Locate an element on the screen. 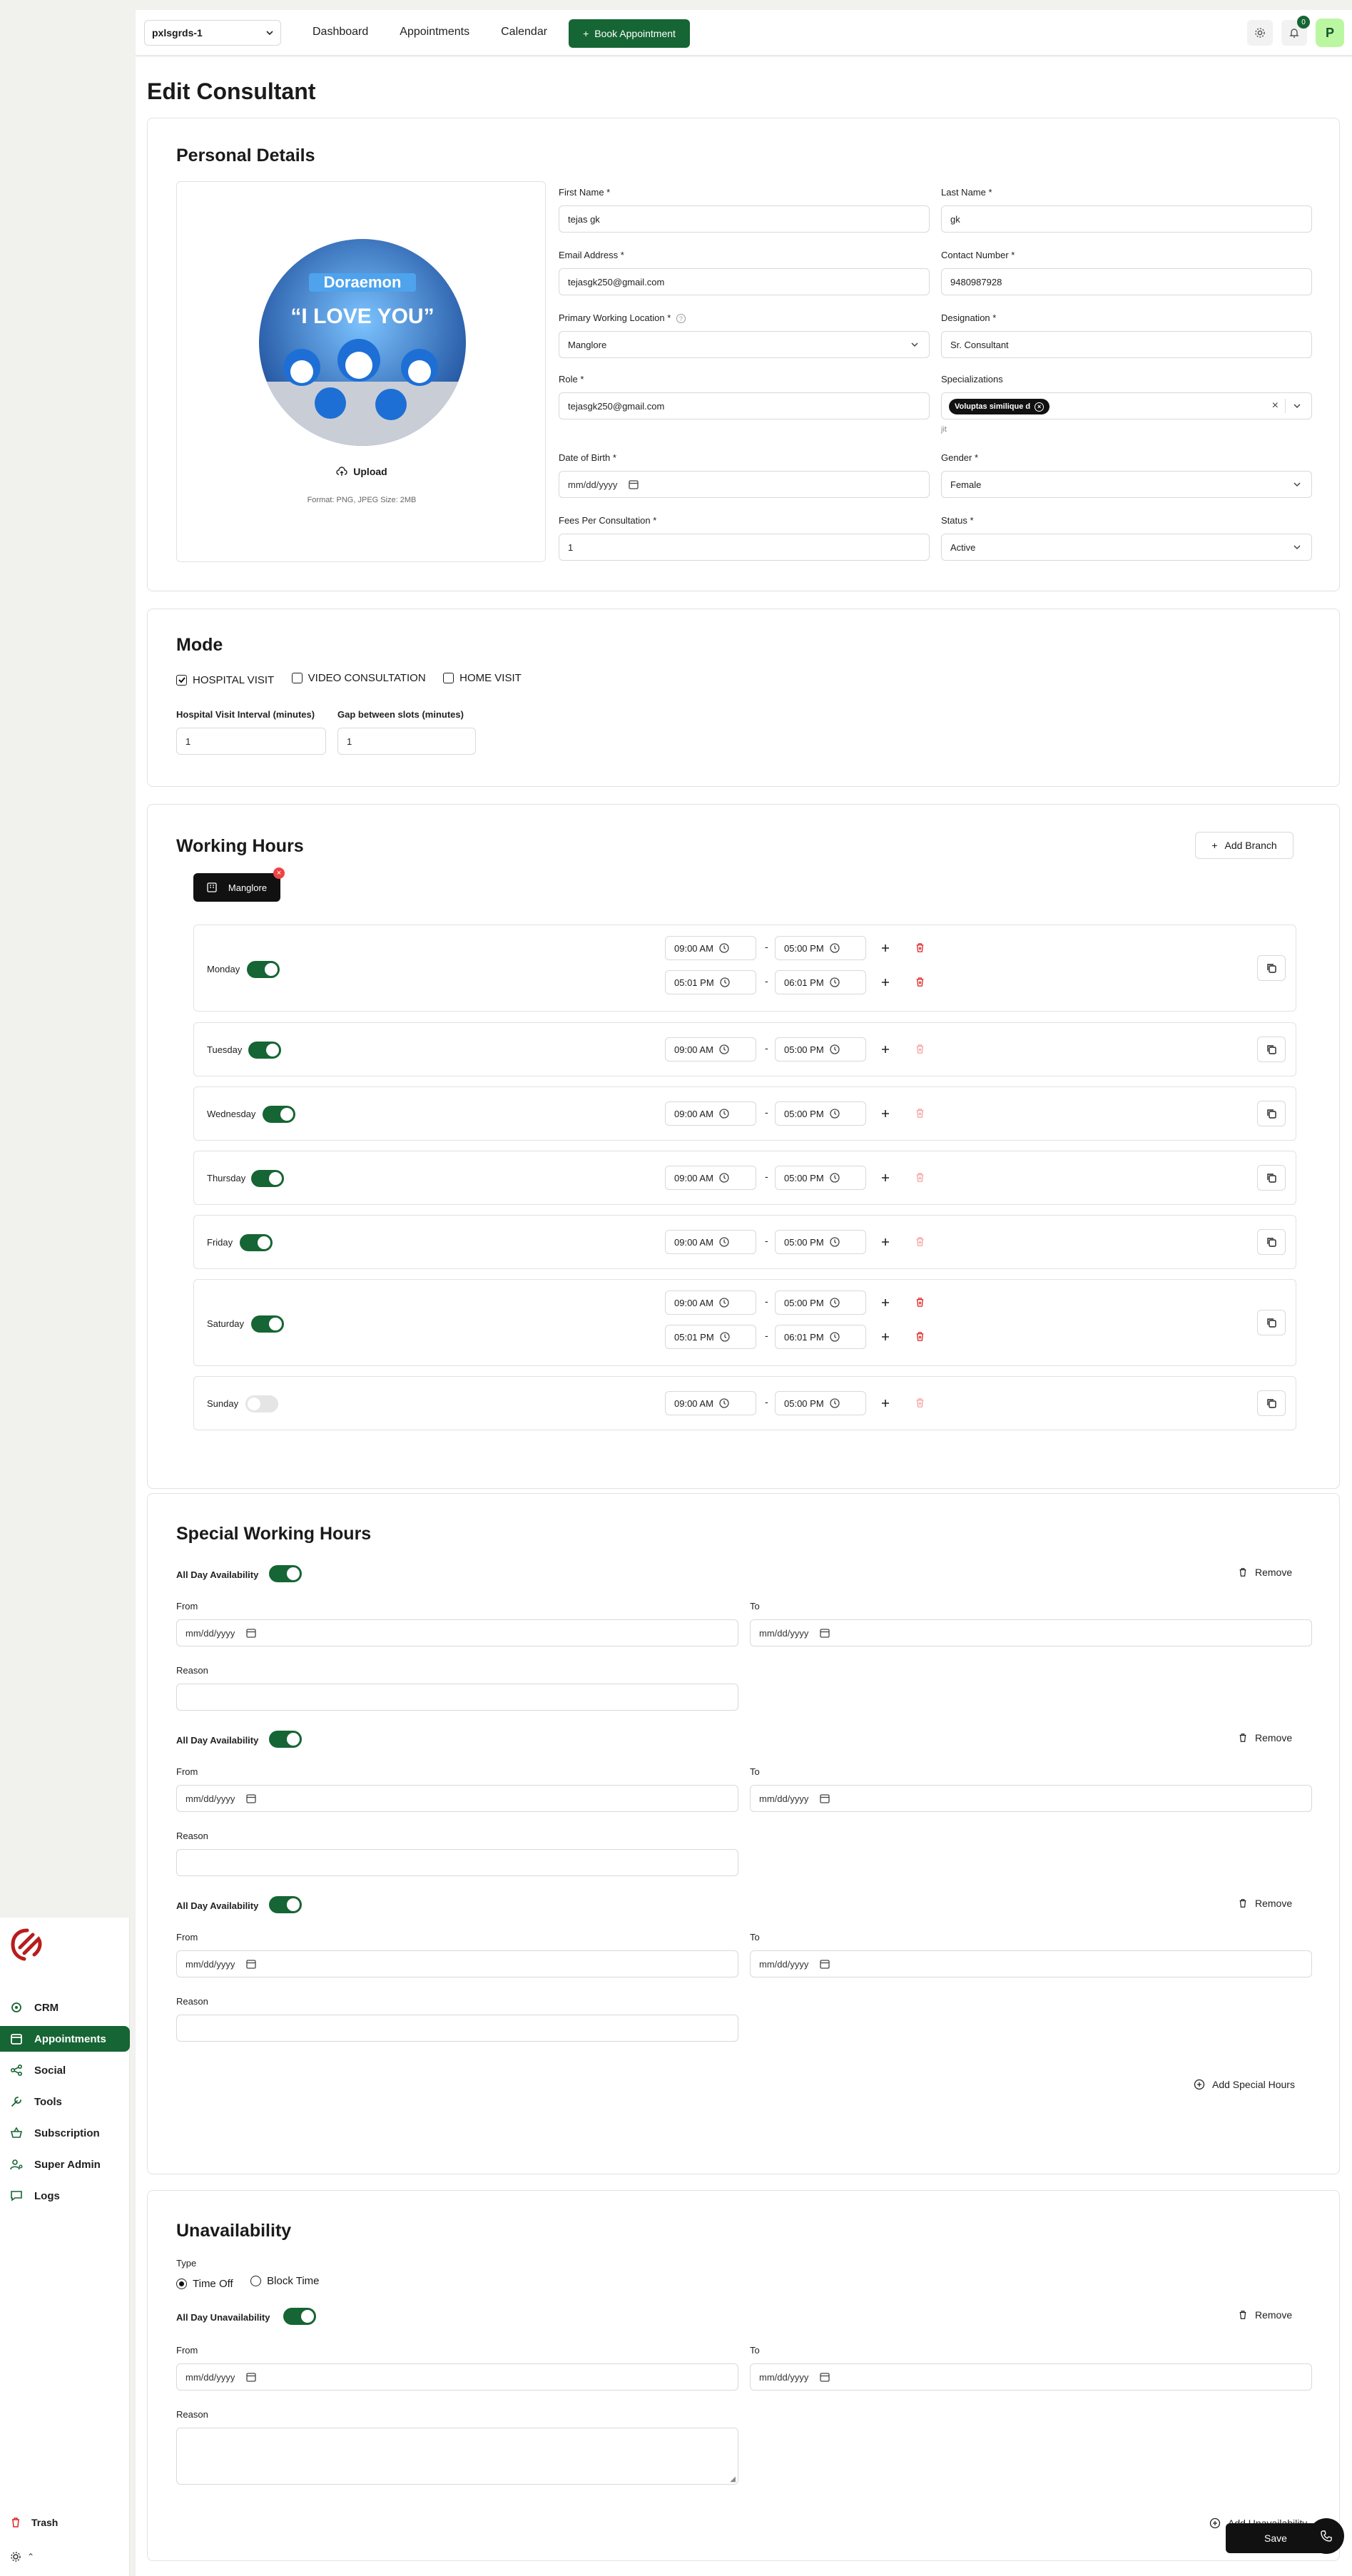 This screenshot has width=1352, height=2576. fees-field: 1 is located at coordinates (745, 547).